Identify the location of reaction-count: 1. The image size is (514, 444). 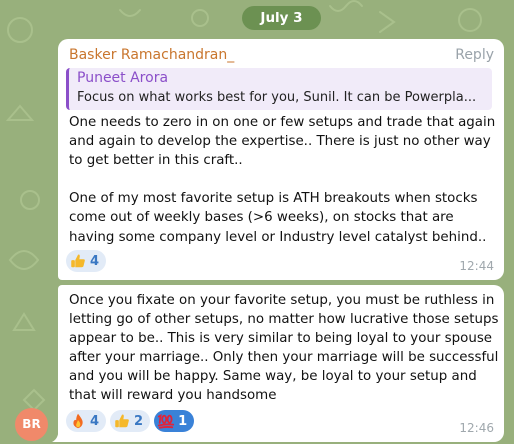
(183, 421).